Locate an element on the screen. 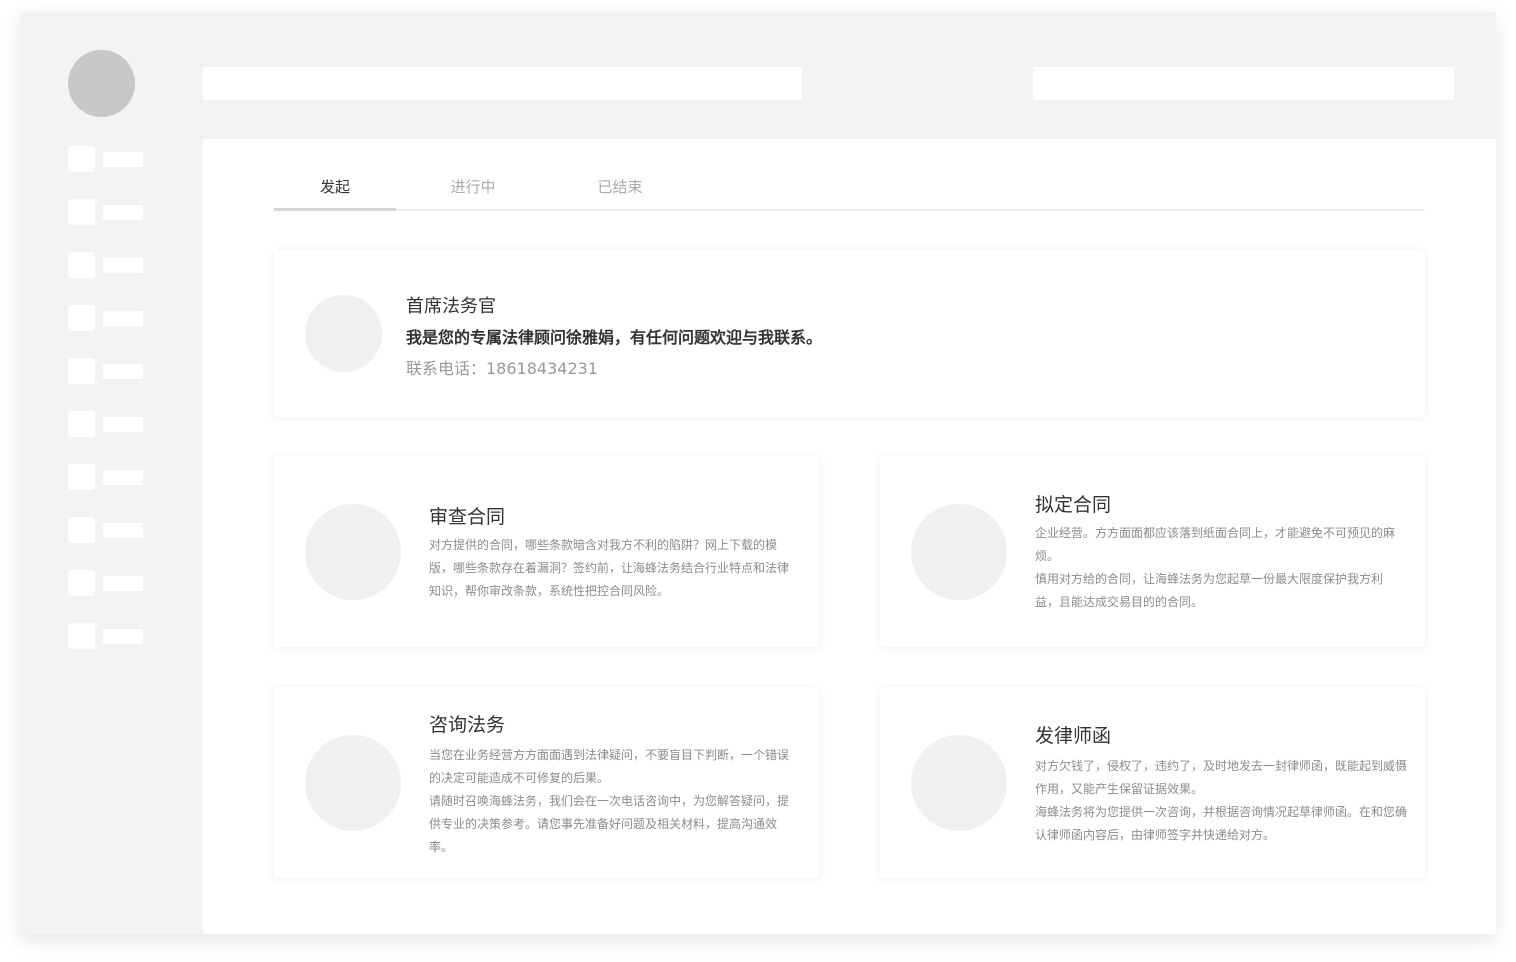 The width and height of the screenshot is (1516, 962). service-paragraph: 企业经营。方方面面都应该落到纸面合同上，才能避免不可预见的麻烦。 is located at coordinates (1215, 544).